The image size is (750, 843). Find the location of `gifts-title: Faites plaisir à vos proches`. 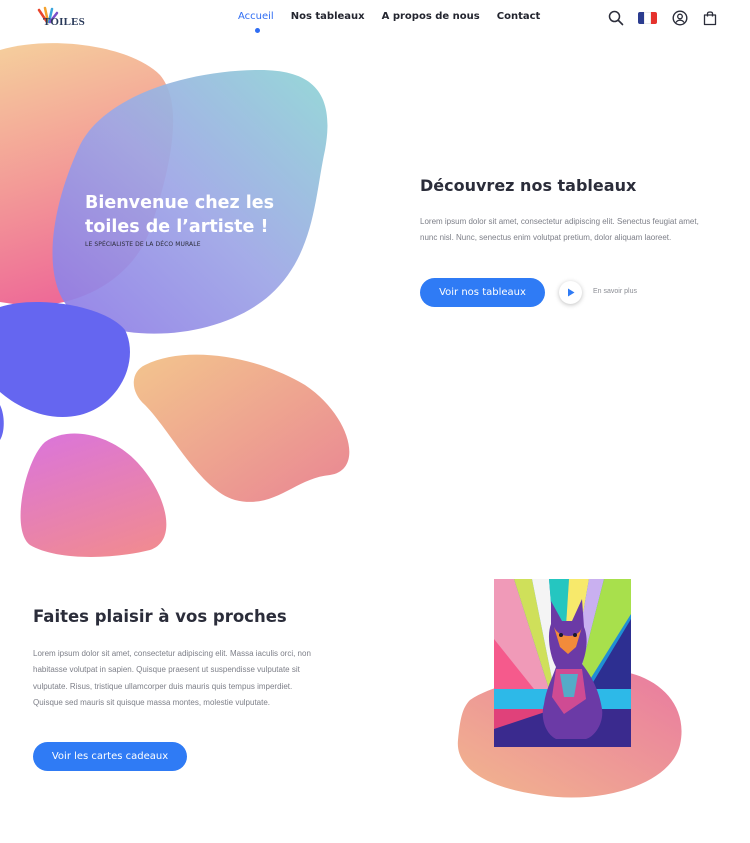

gifts-title: Faites plaisir à vos proches is located at coordinates (160, 616).